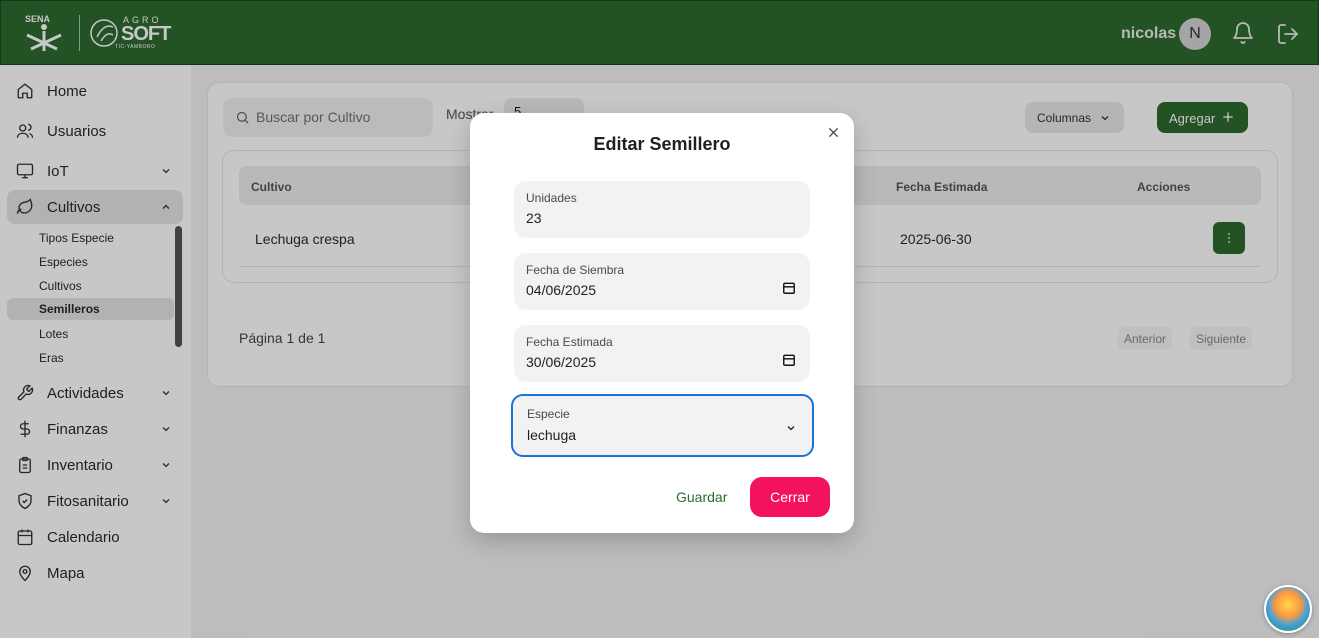 This screenshot has width=1319, height=638. What do you see at coordinates (561, 362) in the screenshot?
I see `field-value: 30/06/2025` at bounding box center [561, 362].